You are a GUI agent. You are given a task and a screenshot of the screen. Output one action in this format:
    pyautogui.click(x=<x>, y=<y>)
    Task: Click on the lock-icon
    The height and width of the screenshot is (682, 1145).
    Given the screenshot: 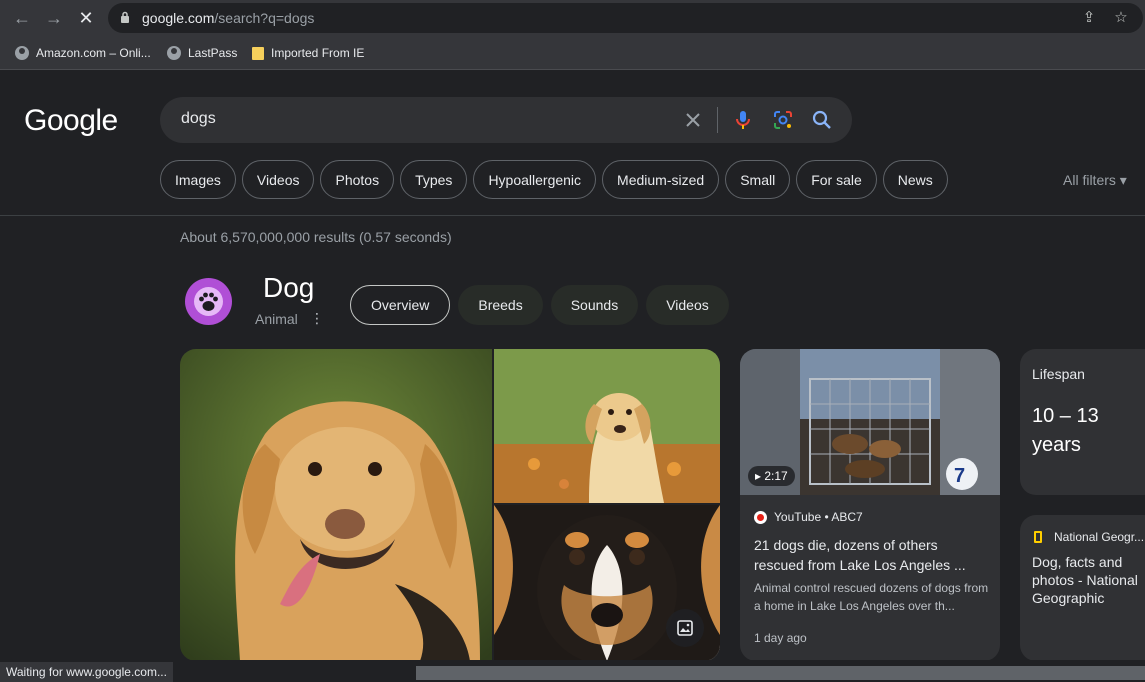 What is the action you would take?
    pyautogui.click(x=125, y=17)
    